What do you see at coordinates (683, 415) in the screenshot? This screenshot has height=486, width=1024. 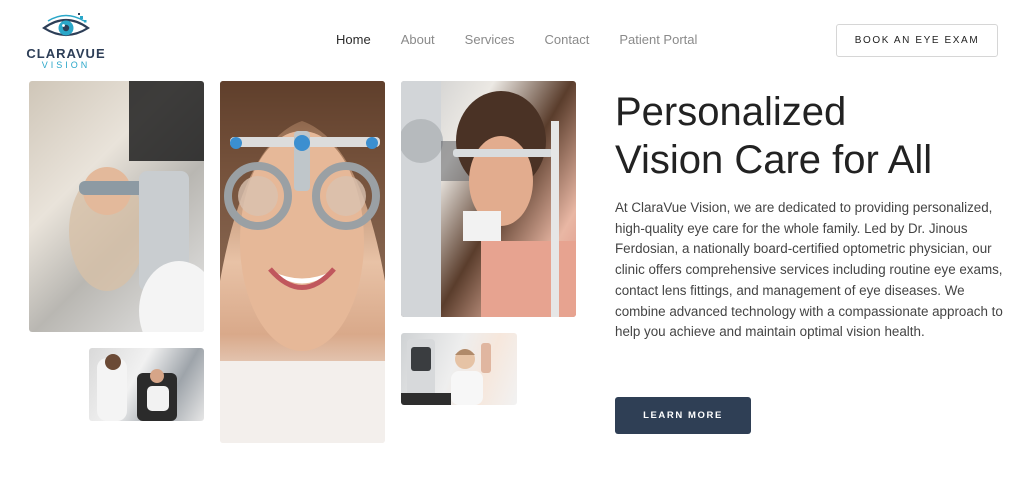 I see `learn-more-button: LEARN MORE` at bounding box center [683, 415].